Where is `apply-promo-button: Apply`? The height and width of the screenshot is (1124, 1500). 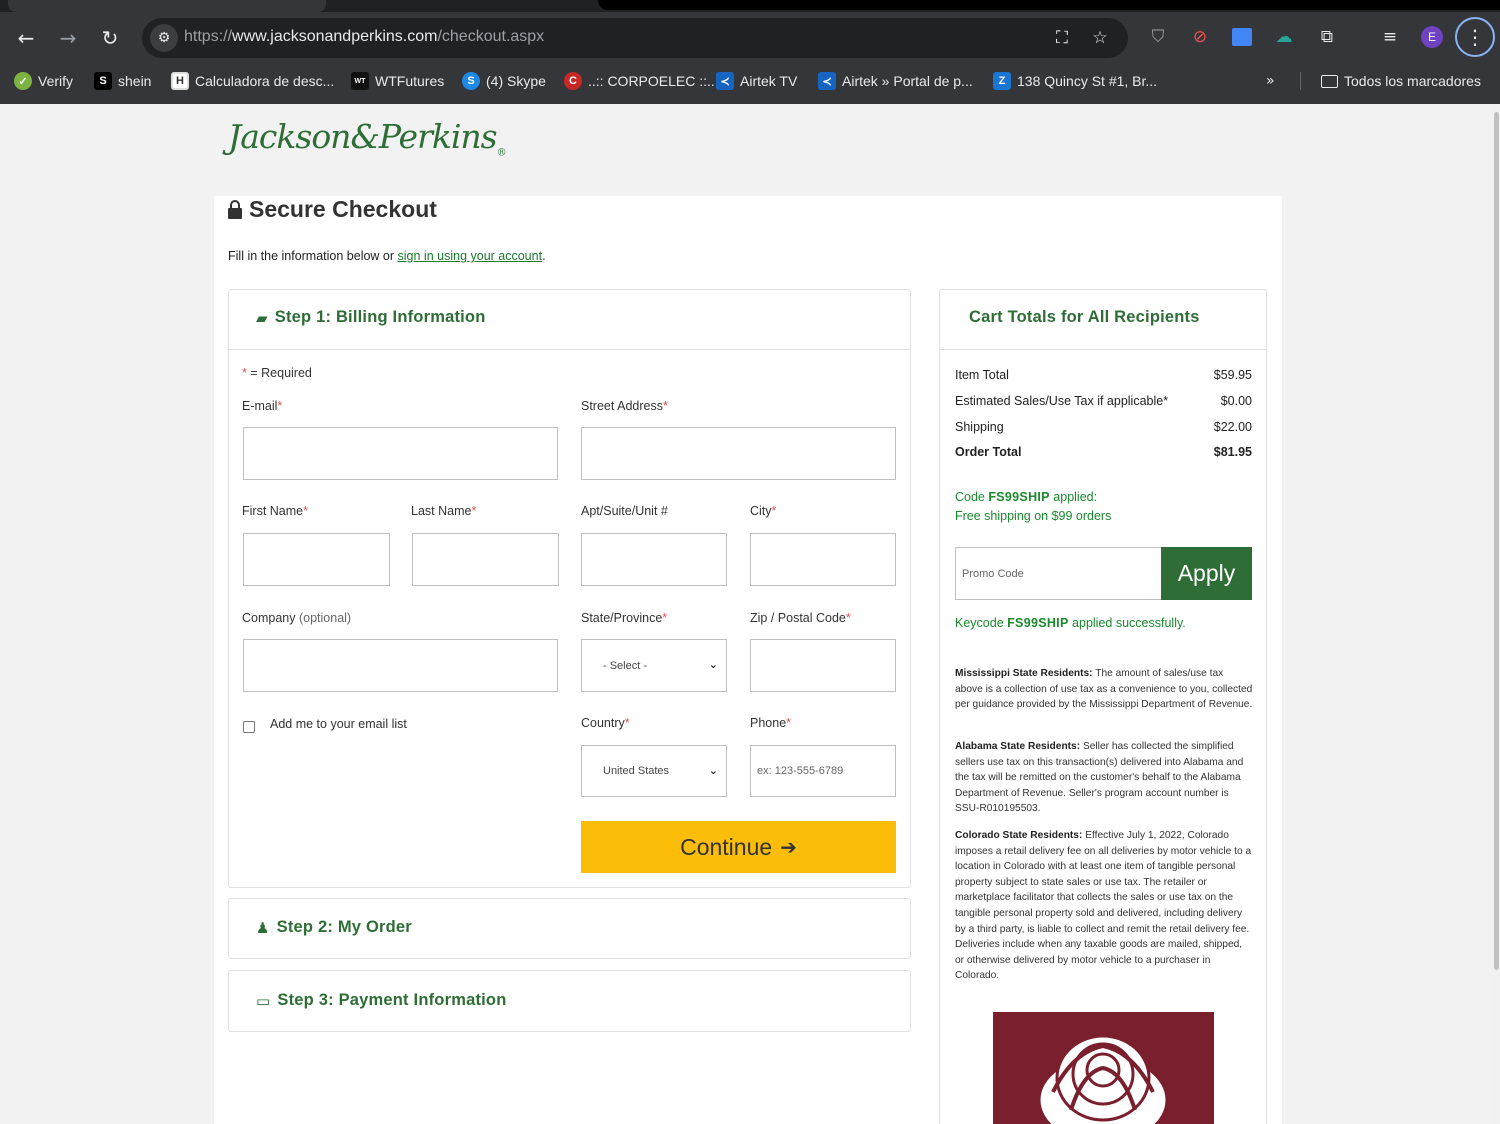
apply-promo-button: Apply is located at coordinates (1206, 573).